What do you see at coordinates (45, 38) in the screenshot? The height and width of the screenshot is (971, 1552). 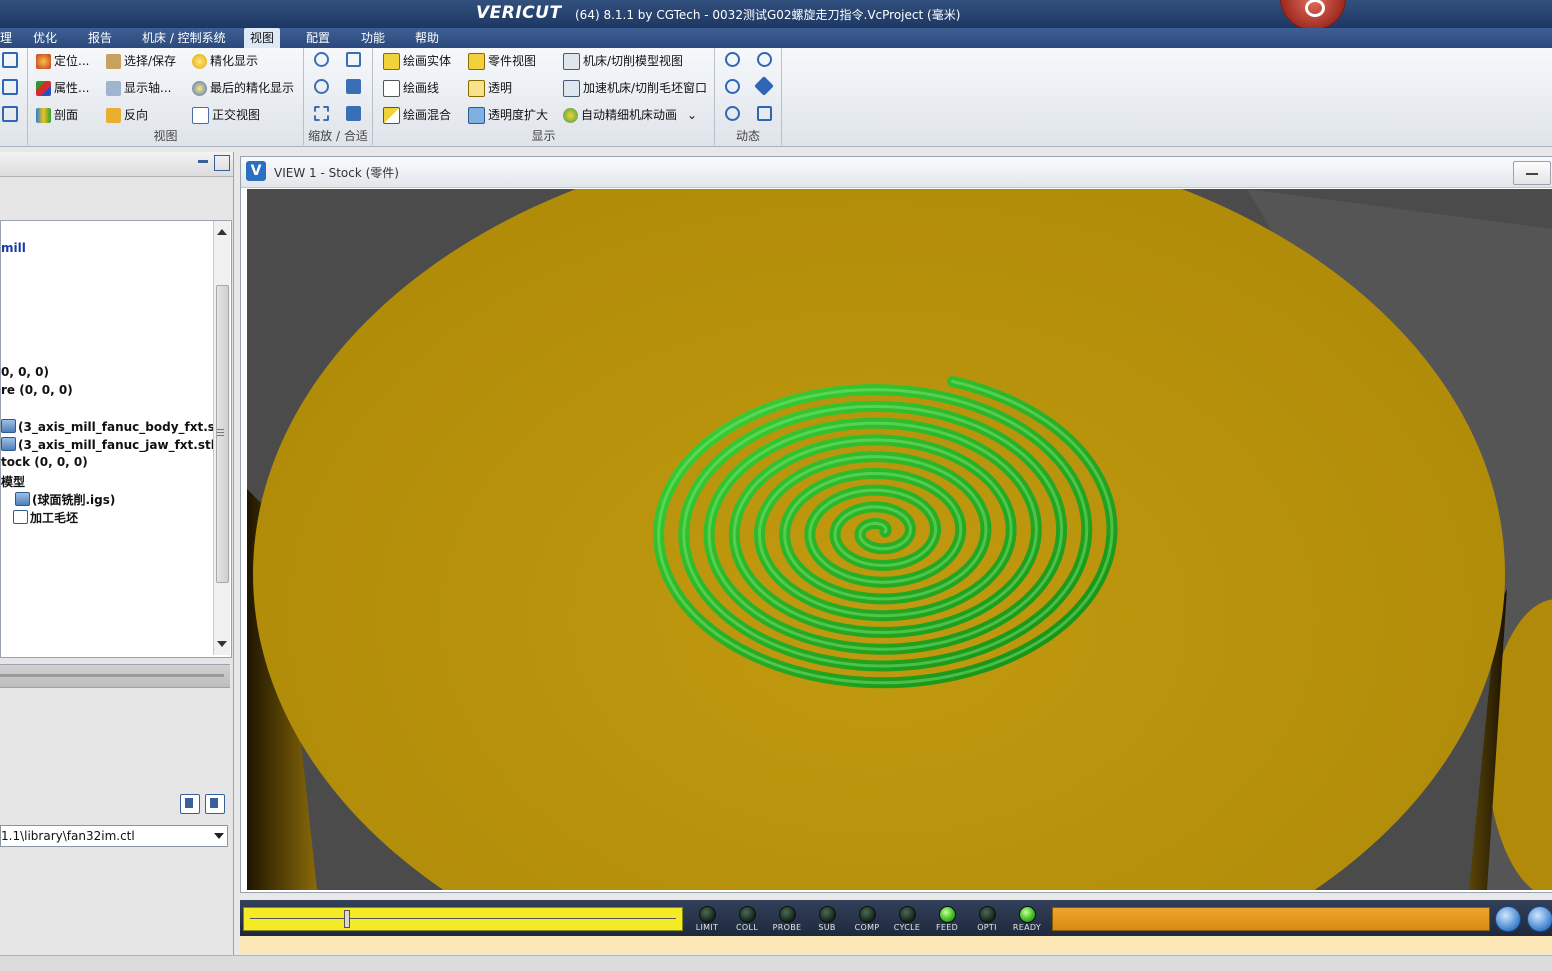 I see `menu-item-optimize: 优化` at bounding box center [45, 38].